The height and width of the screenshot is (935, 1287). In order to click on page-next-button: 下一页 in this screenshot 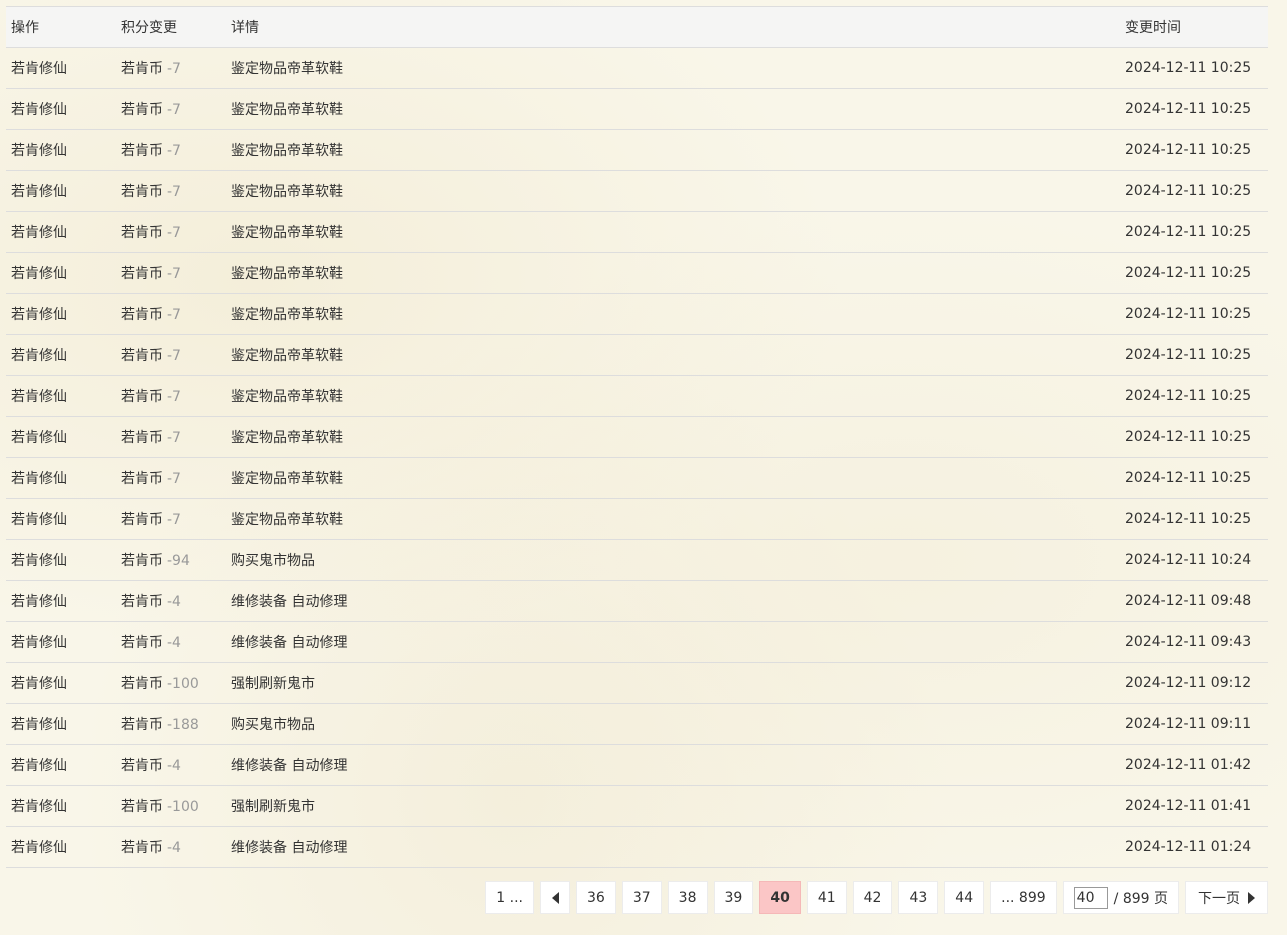, I will do `click(1226, 897)`.